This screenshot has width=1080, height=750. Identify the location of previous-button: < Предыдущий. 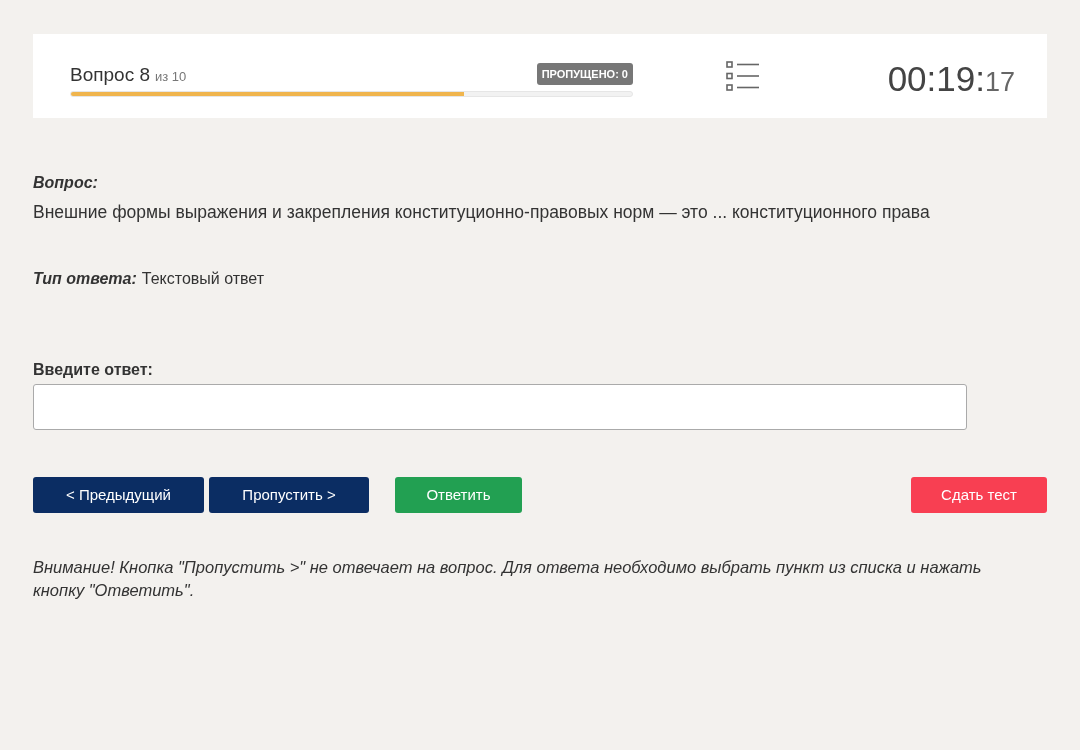
(118, 495).